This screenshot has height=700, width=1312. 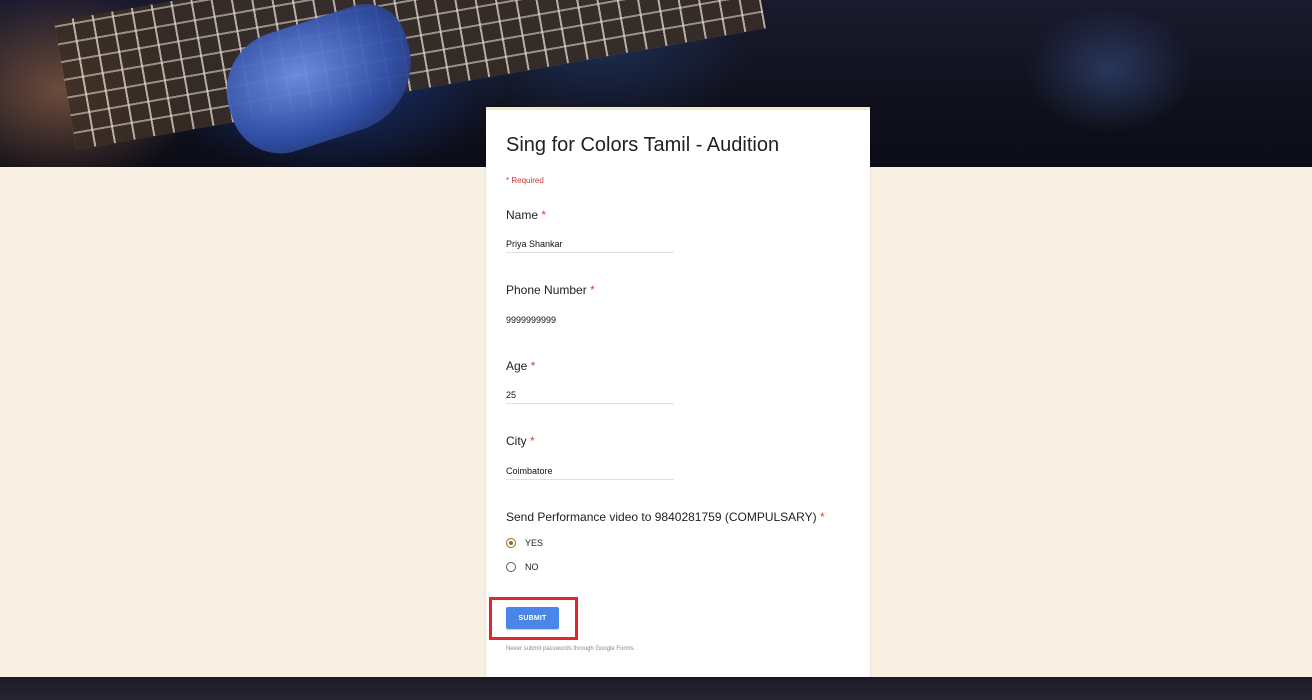 I want to click on radio-option-yes: YES, so click(x=524, y=543).